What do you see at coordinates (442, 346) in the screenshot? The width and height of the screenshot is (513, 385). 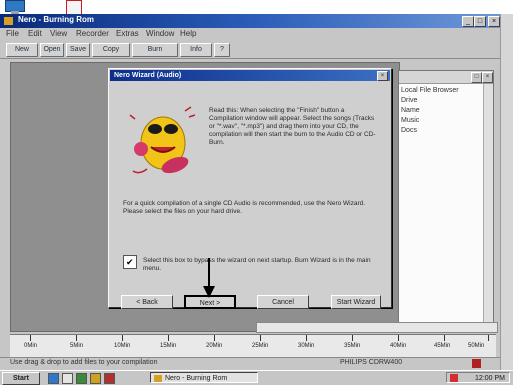 I see `ruler-label: 45Min` at bounding box center [442, 346].